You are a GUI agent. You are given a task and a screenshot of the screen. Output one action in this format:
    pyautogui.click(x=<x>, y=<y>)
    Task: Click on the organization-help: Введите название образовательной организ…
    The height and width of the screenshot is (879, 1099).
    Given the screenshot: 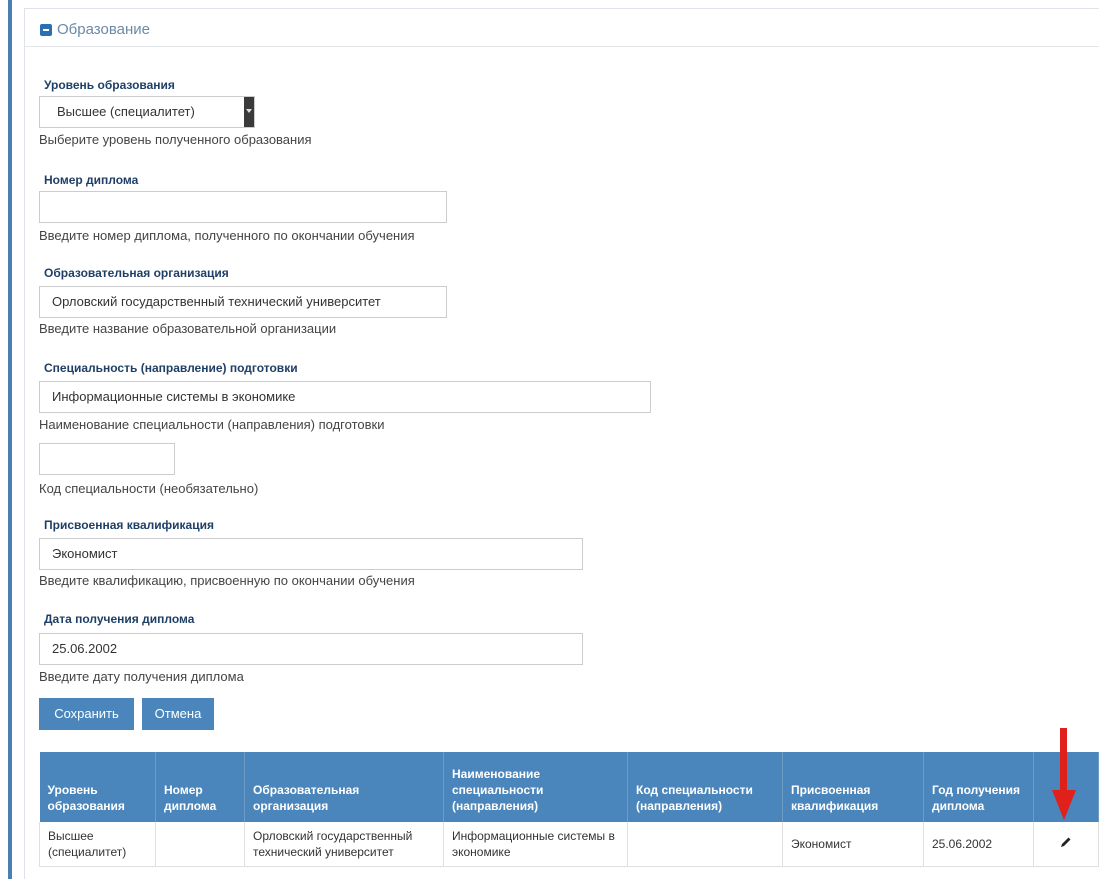 What is the action you would take?
    pyautogui.click(x=188, y=328)
    